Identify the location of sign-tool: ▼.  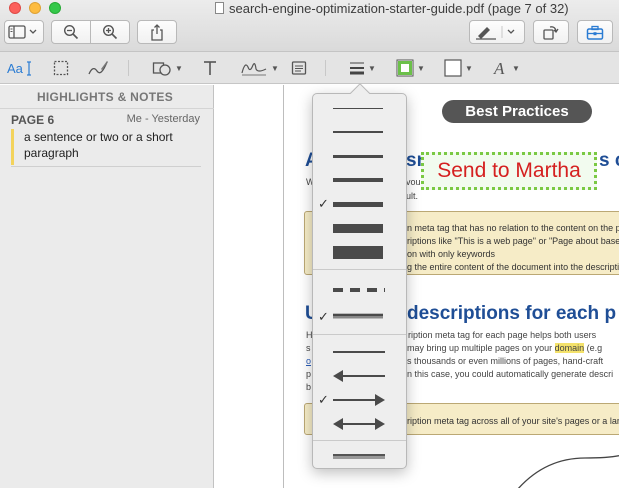
(259, 68).